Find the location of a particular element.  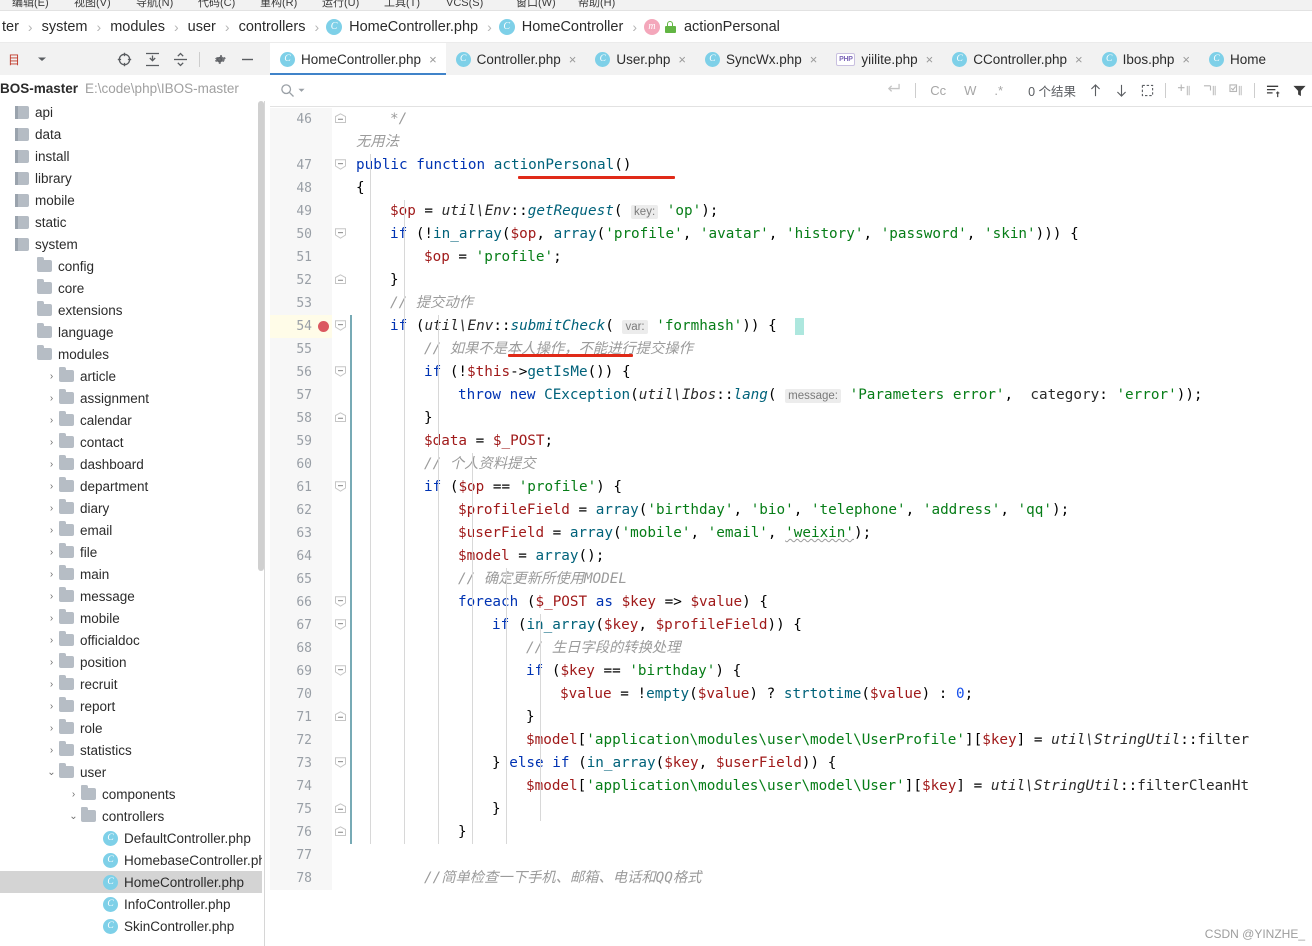

arrow-down-icon is located at coordinates (1121, 91).